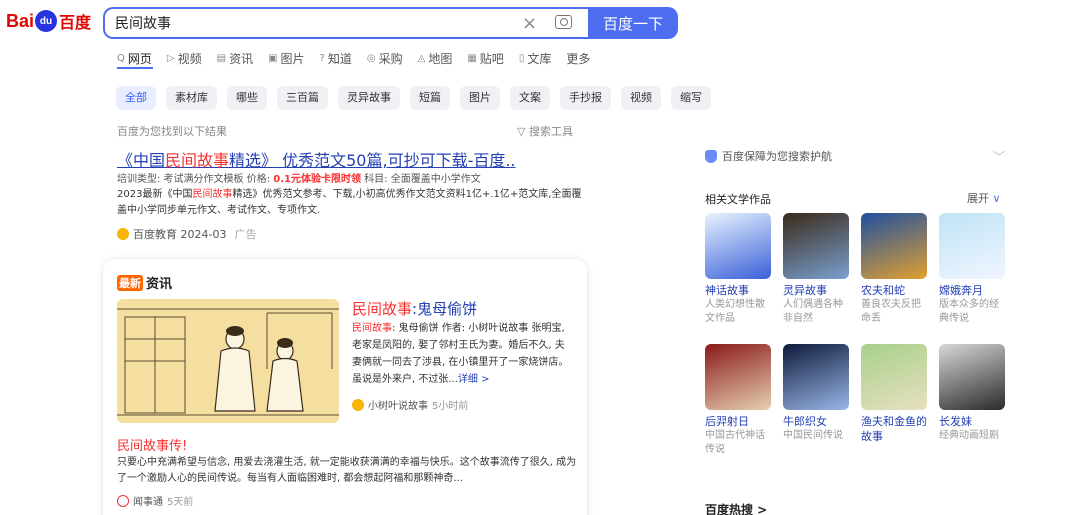  Describe the element at coordinates (813, 311) in the screenshot. I see `work-desc: 人们偶遇各种非自然` at that location.